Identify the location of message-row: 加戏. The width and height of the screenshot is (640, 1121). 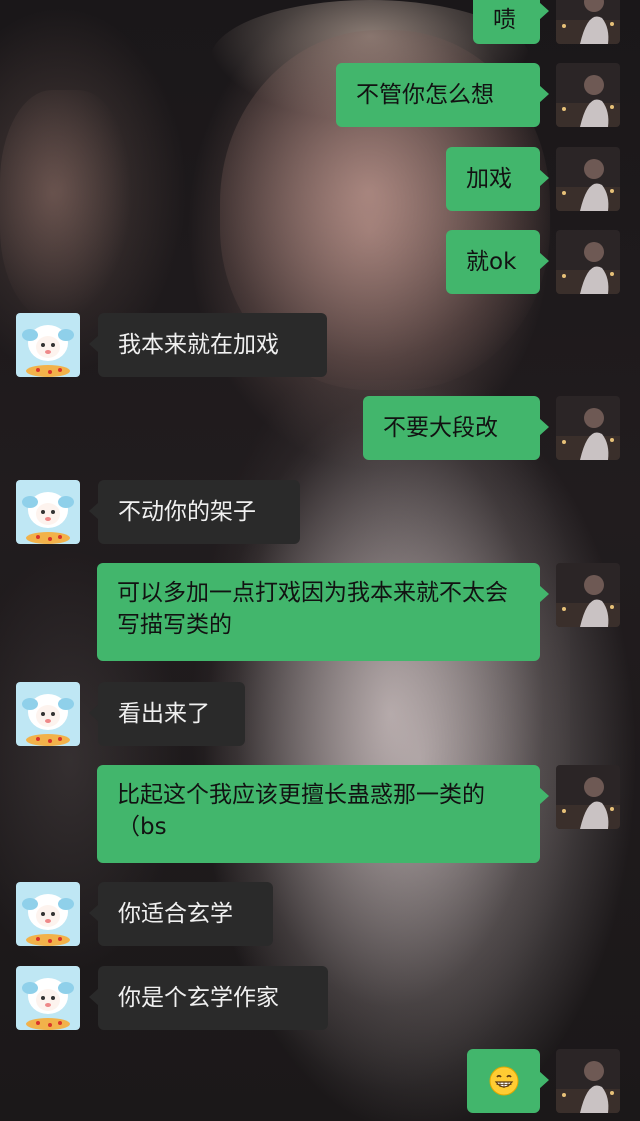
(320, 179).